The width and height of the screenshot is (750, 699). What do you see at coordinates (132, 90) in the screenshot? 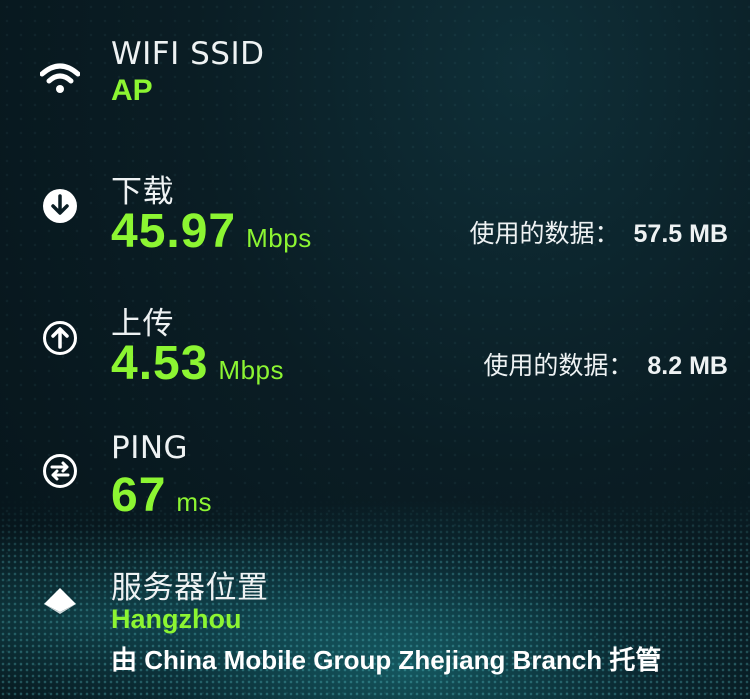
I see `wifi-ssid-value: AP` at bounding box center [132, 90].